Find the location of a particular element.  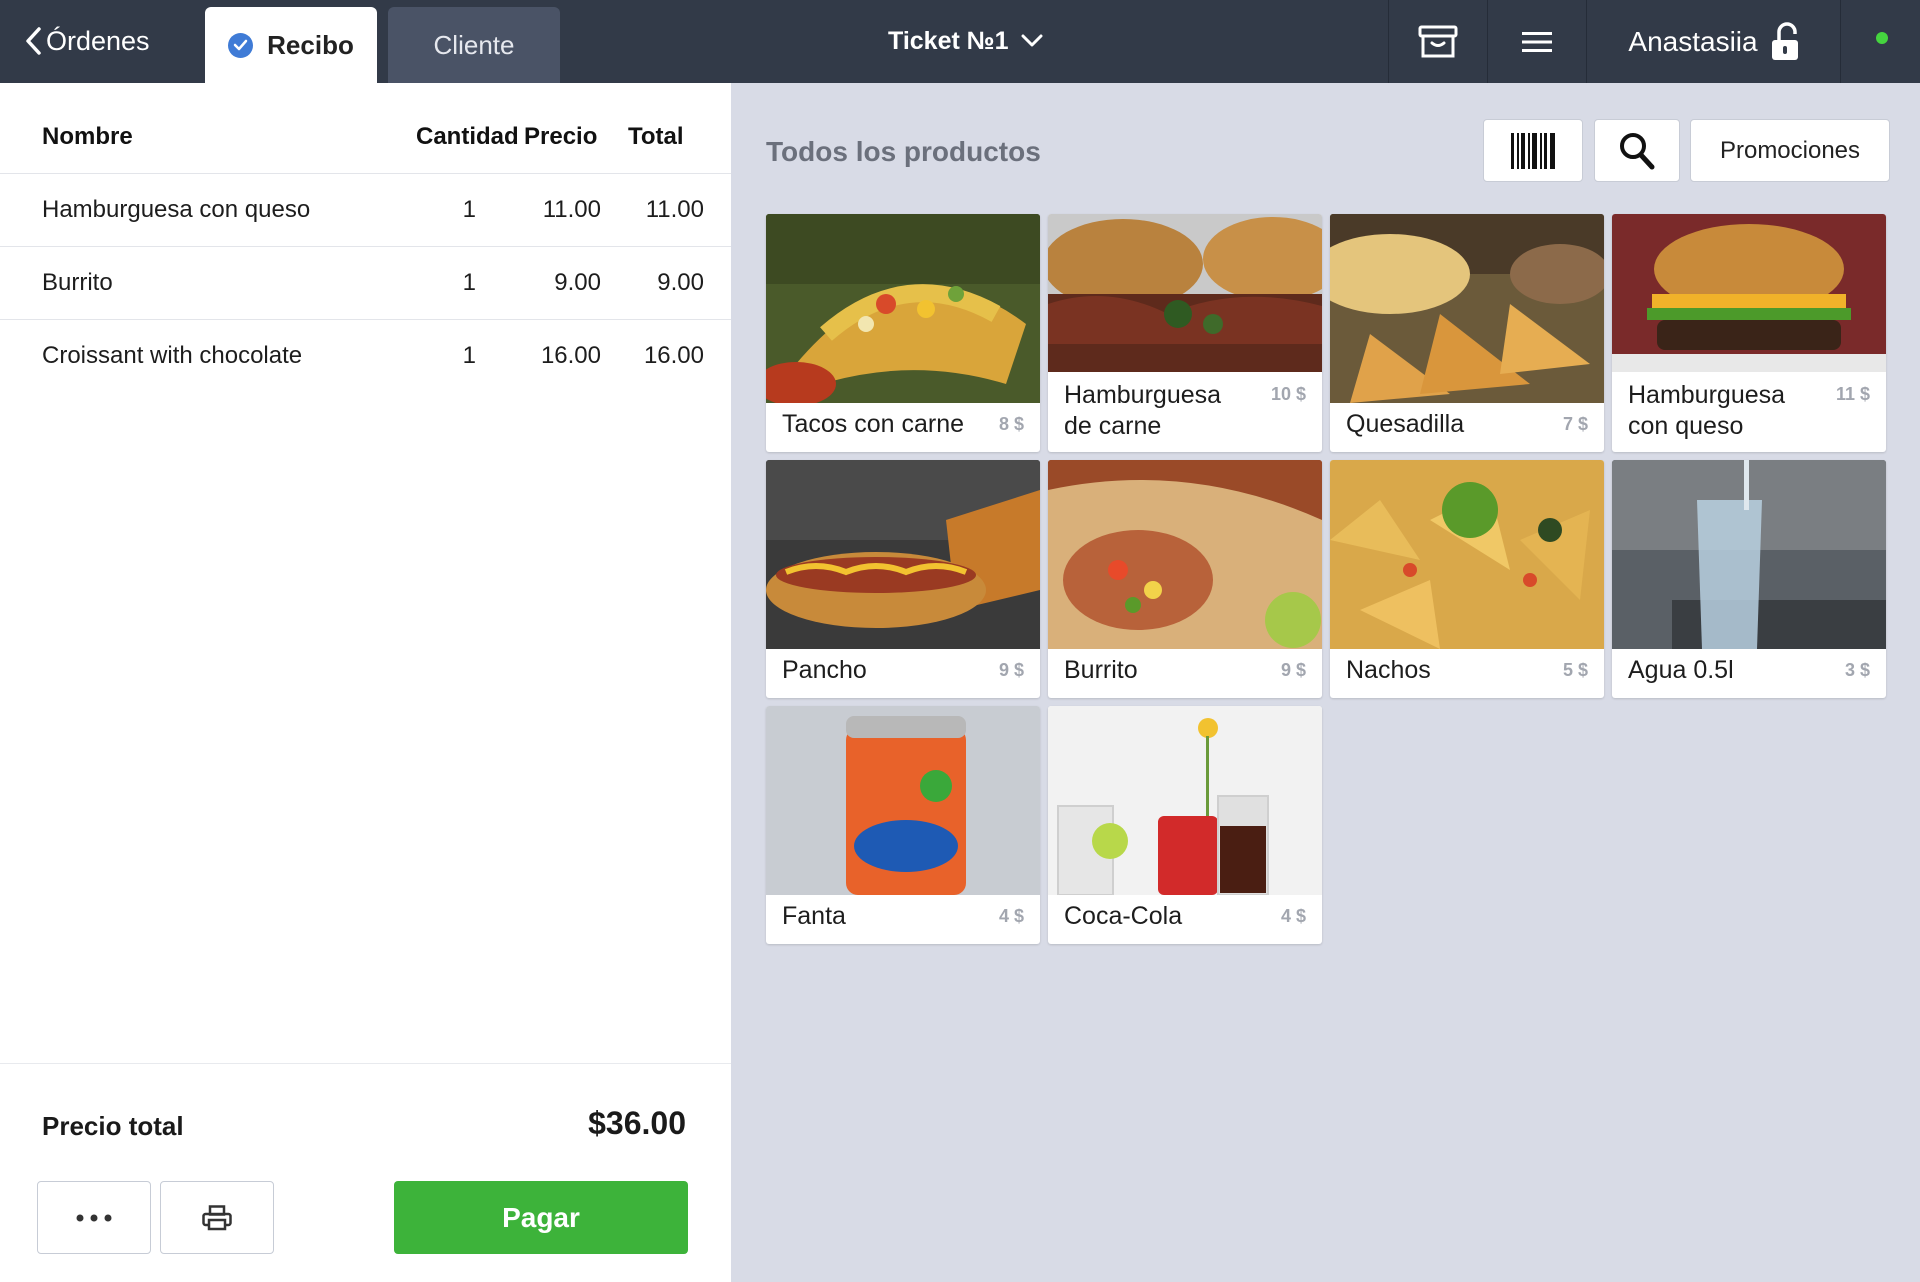

tacos-image is located at coordinates (903, 308).